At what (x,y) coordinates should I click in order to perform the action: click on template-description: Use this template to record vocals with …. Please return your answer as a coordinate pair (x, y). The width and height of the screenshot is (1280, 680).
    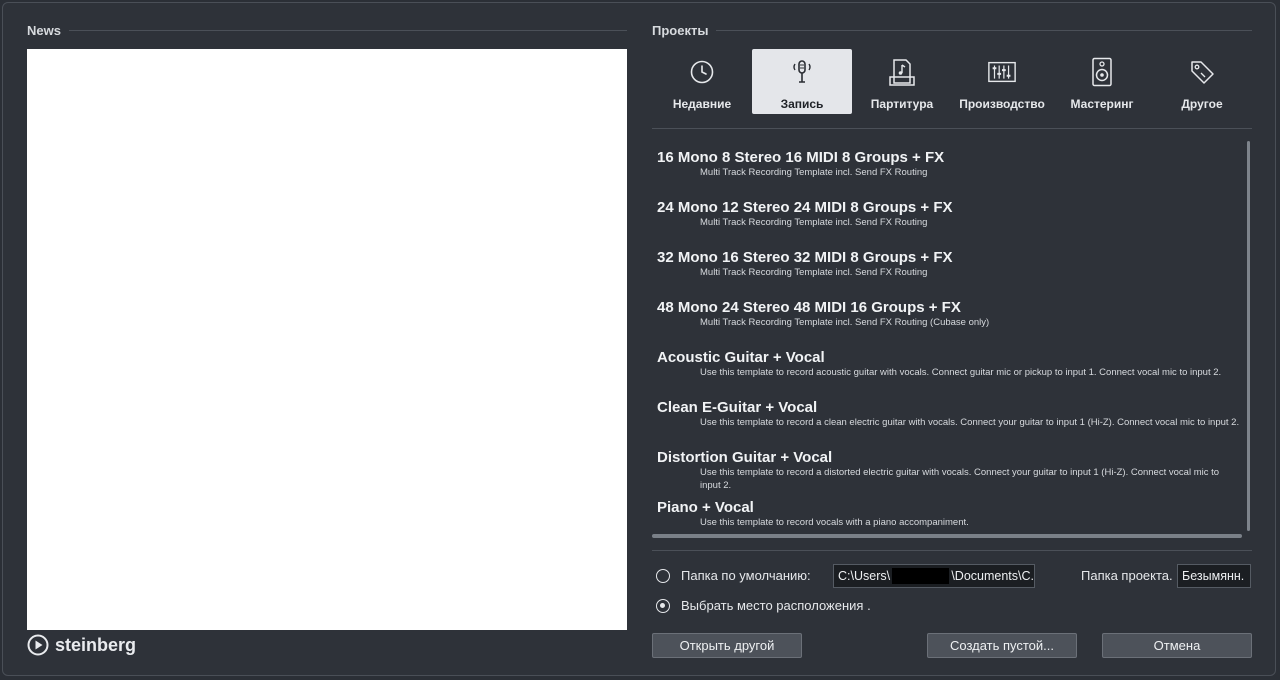
    Looking at the image, I should click on (834, 522).